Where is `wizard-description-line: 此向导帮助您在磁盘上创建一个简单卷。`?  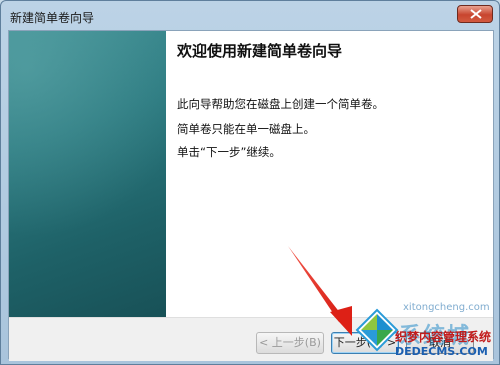
wizard-description-line: 此向导帮助您在磁盘上创建一个简单卷。 is located at coordinates (280, 104).